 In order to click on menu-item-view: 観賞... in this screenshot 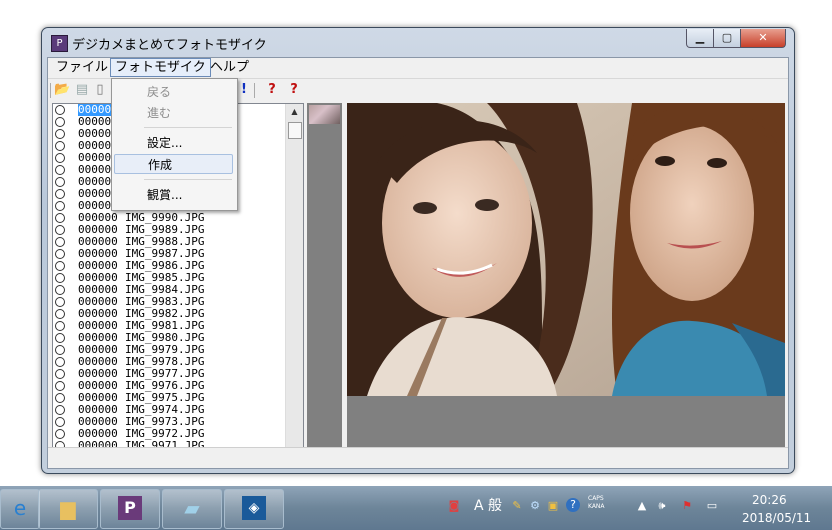, I will do `click(173, 195)`.